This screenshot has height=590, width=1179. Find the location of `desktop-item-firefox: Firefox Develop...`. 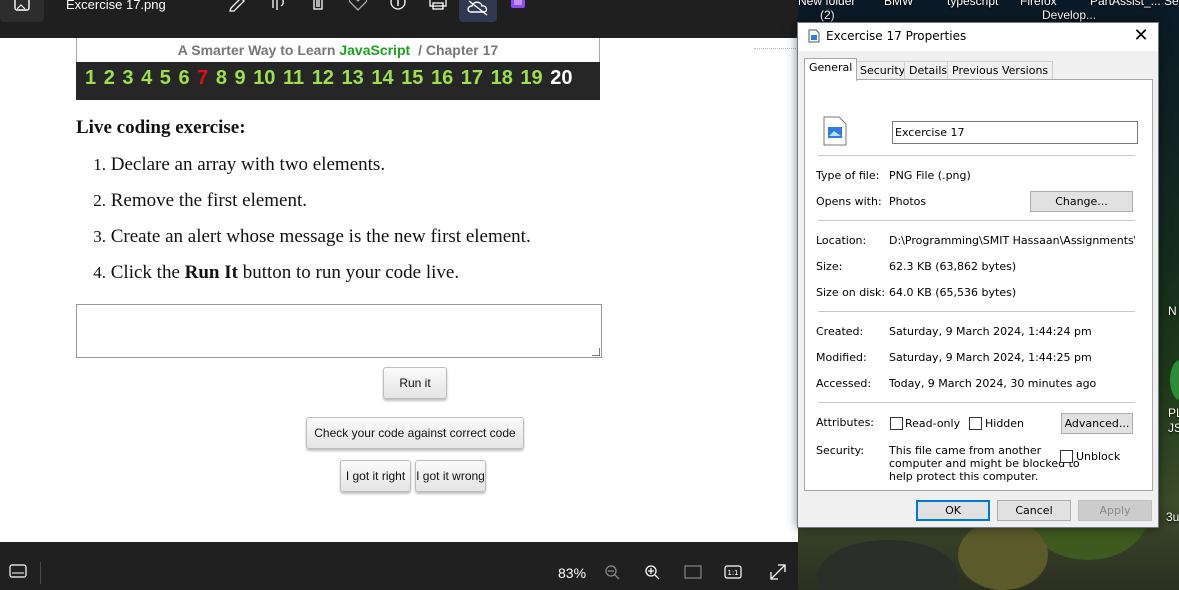

desktop-item-firefox: Firefox Develop... is located at coordinates (1058, 11).